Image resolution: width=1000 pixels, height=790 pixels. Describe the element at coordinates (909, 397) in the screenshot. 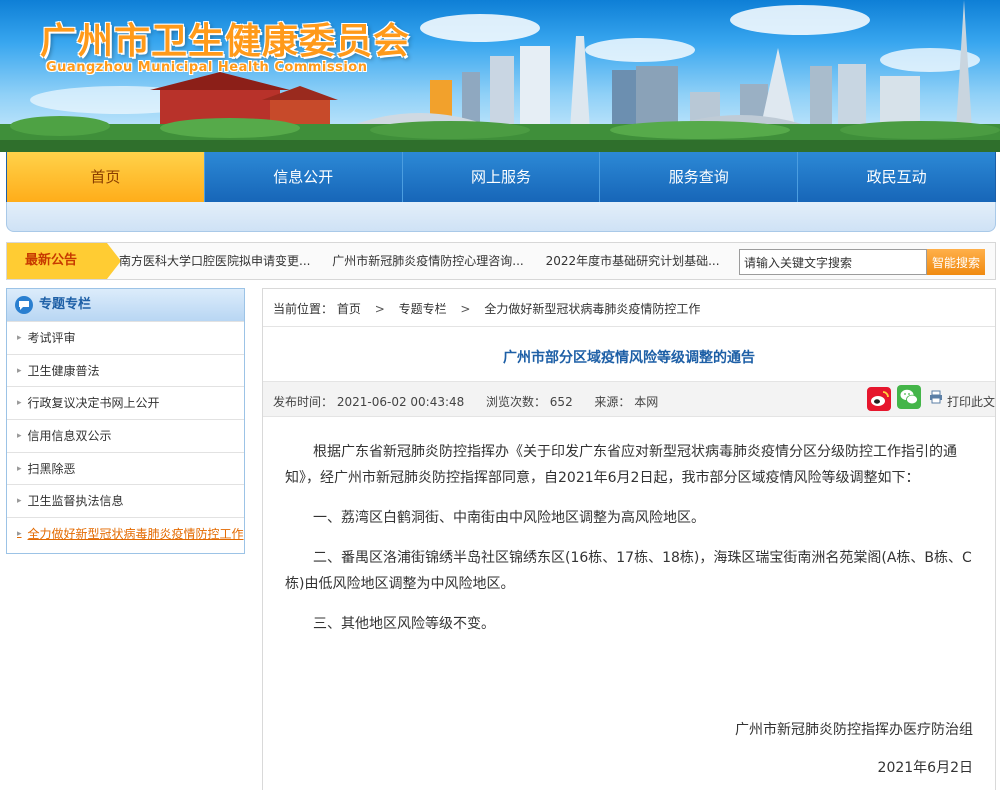

I see `wechat-icon` at that location.